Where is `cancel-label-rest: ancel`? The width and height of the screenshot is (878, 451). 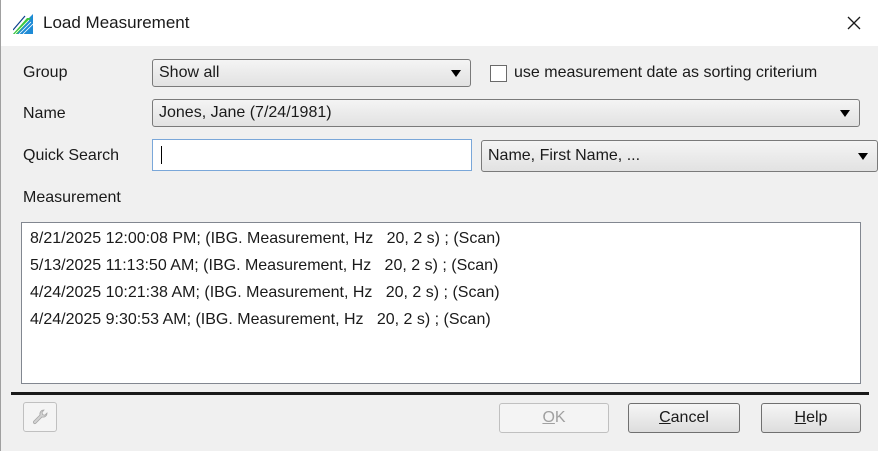
cancel-label-rest: ancel is located at coordinates (689, 417).